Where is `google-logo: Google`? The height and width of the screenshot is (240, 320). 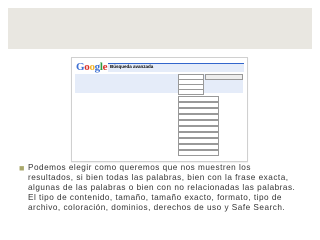
google-logo: Google is located at coordinates (92, 67).